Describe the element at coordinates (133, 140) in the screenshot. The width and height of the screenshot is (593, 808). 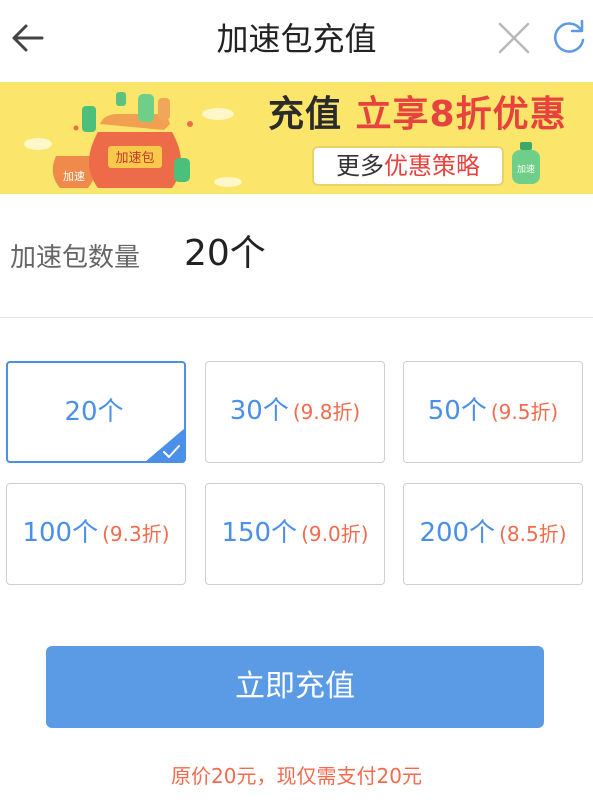
I see `money-bag-illustration: 加速 加速包` at that location.